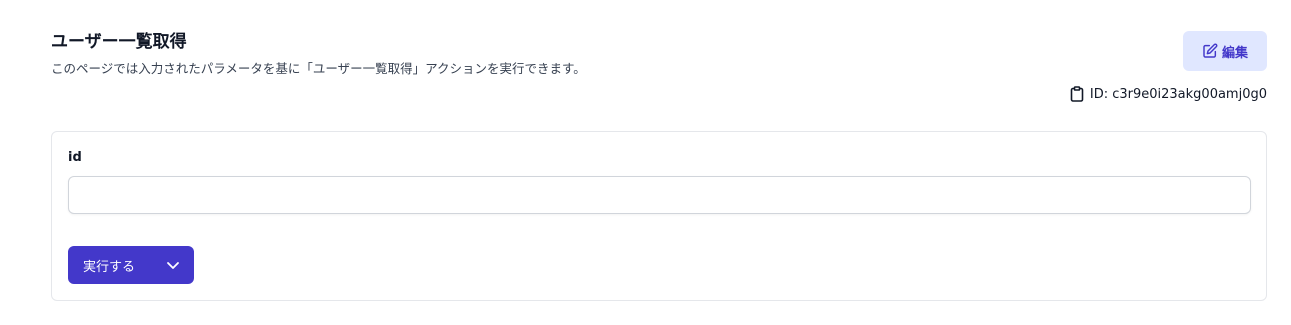  Describe the element at coordinates (1234, 53) in the screenshot. I see `edit-button-label: 編集` at that location.